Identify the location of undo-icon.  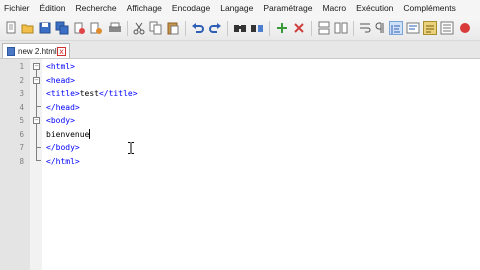
(198, 28).